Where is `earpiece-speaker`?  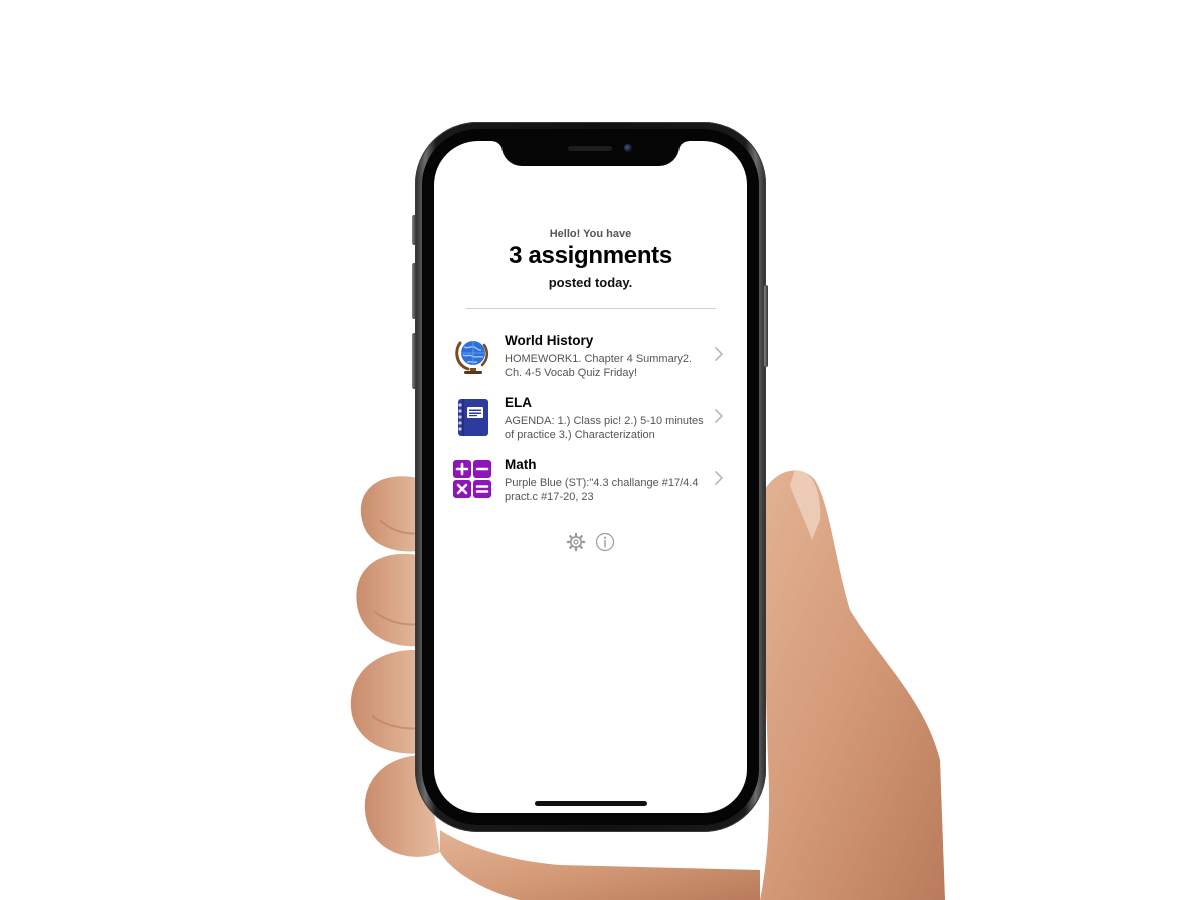 earpiece-speaker is located at coordinates (590, 148).